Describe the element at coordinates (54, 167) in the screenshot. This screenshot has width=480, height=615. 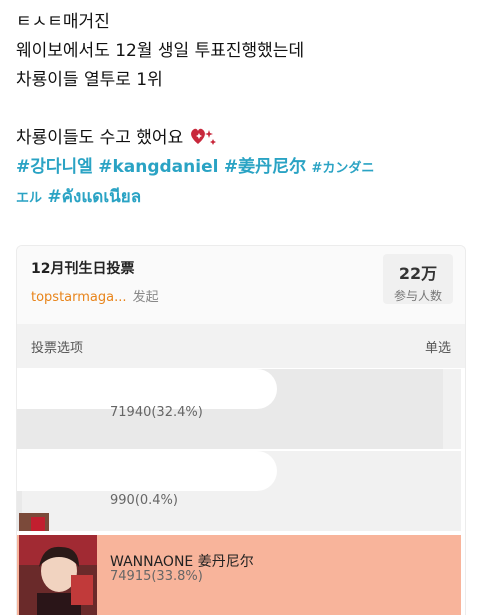
I see `hashtag-link: #강다니엘` at that location.